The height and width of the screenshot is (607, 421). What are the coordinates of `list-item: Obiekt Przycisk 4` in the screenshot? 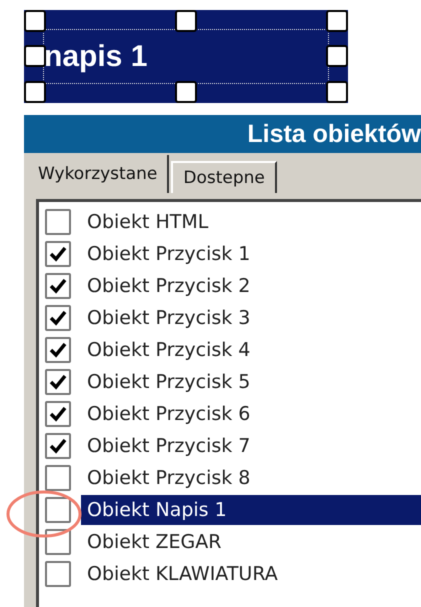 It's located at (251, 350).